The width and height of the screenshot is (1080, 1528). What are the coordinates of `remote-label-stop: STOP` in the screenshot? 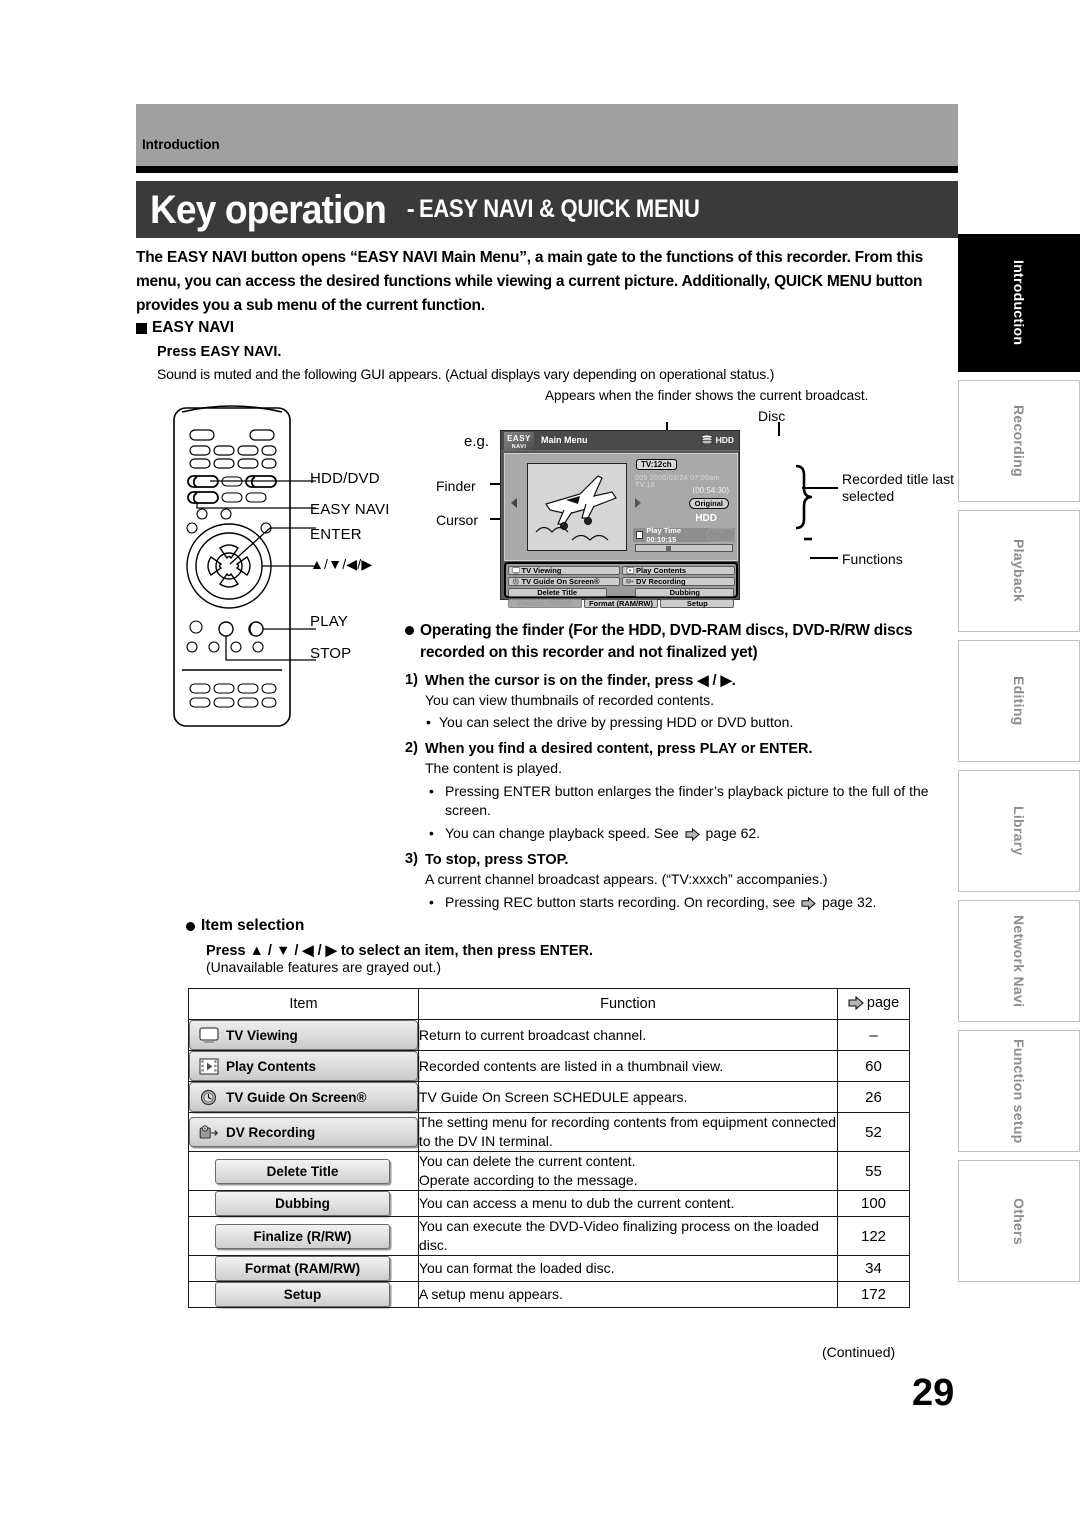 It's located at (331, 653).